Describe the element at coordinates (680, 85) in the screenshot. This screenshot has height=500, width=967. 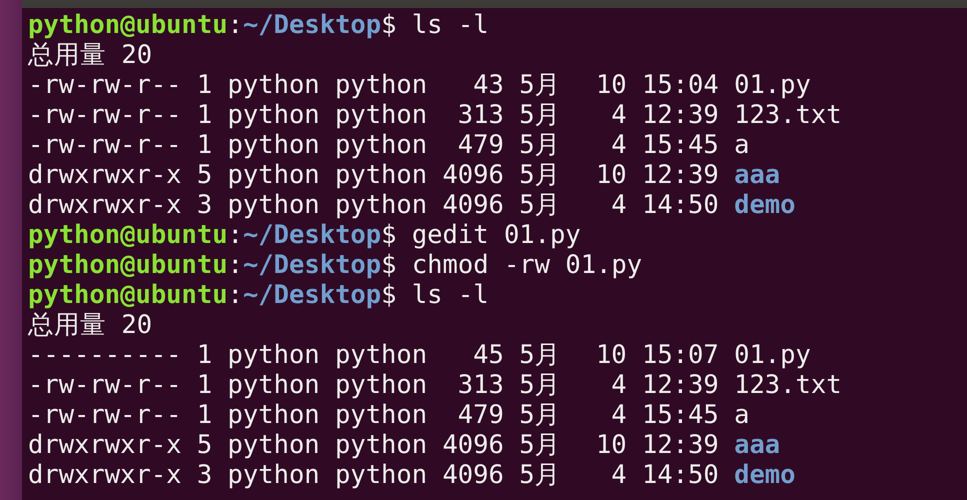
I see `time: 15:04` at that location.